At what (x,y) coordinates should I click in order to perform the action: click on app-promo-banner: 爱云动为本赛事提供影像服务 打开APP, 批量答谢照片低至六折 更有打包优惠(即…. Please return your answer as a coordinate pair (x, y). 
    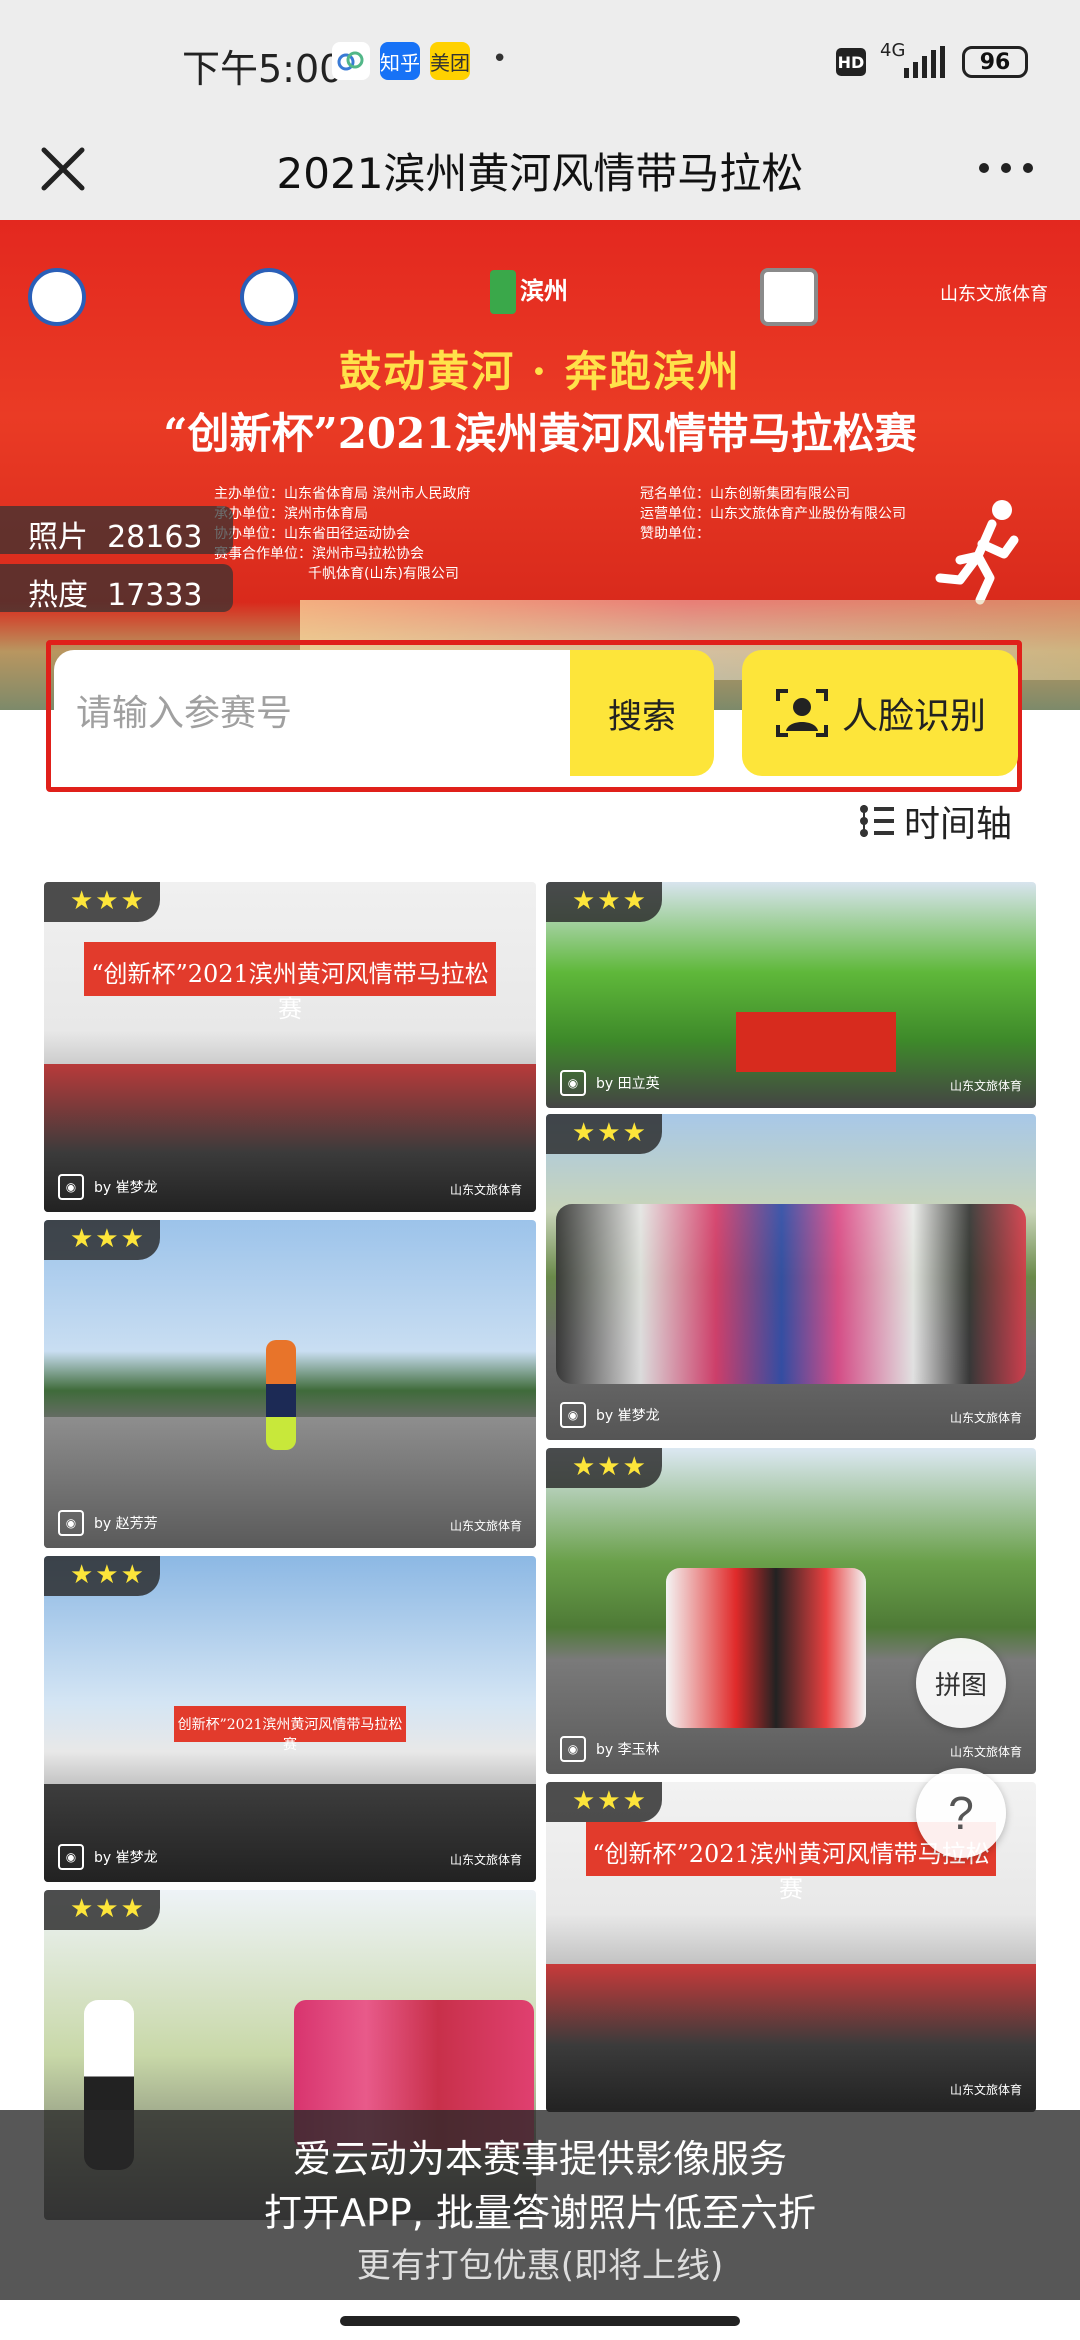
    Looking at the image, I should click on (540, 2205).